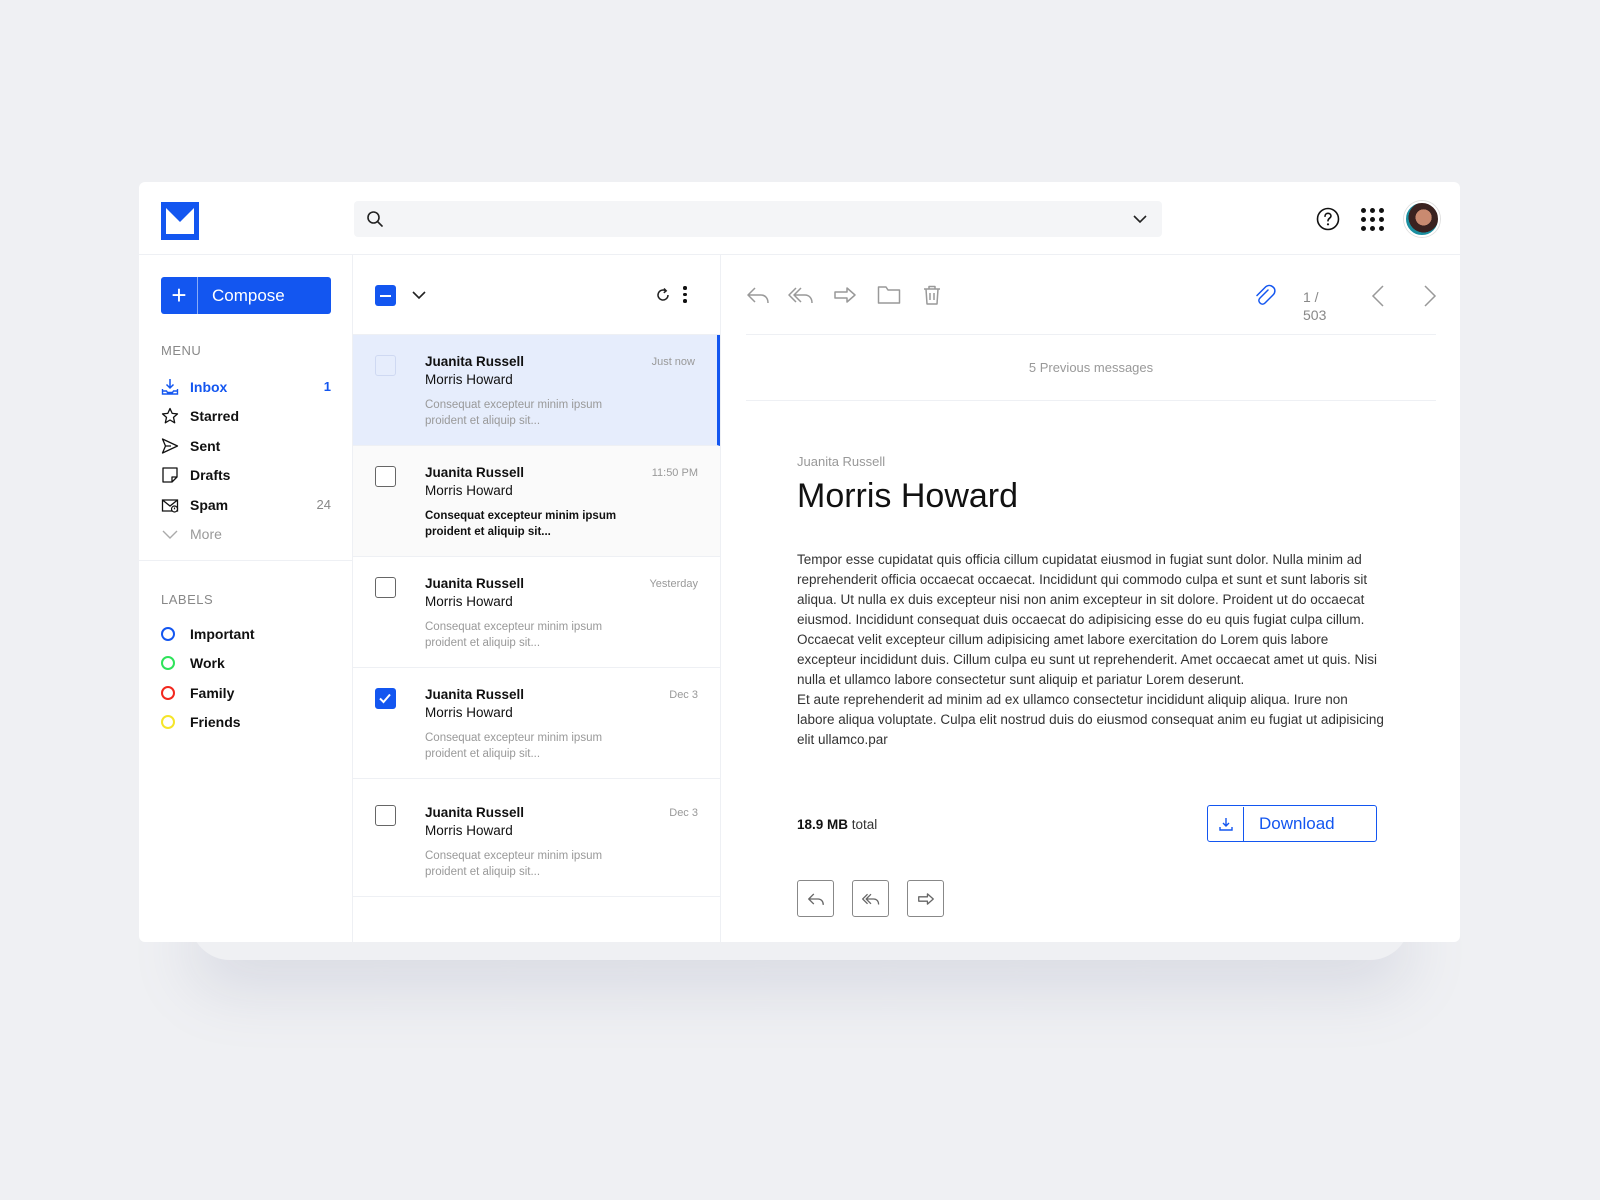 Image resolution: width=1600 pixels, height=1200 pixels. I want to click on more-options-icon, so click(685, 294).